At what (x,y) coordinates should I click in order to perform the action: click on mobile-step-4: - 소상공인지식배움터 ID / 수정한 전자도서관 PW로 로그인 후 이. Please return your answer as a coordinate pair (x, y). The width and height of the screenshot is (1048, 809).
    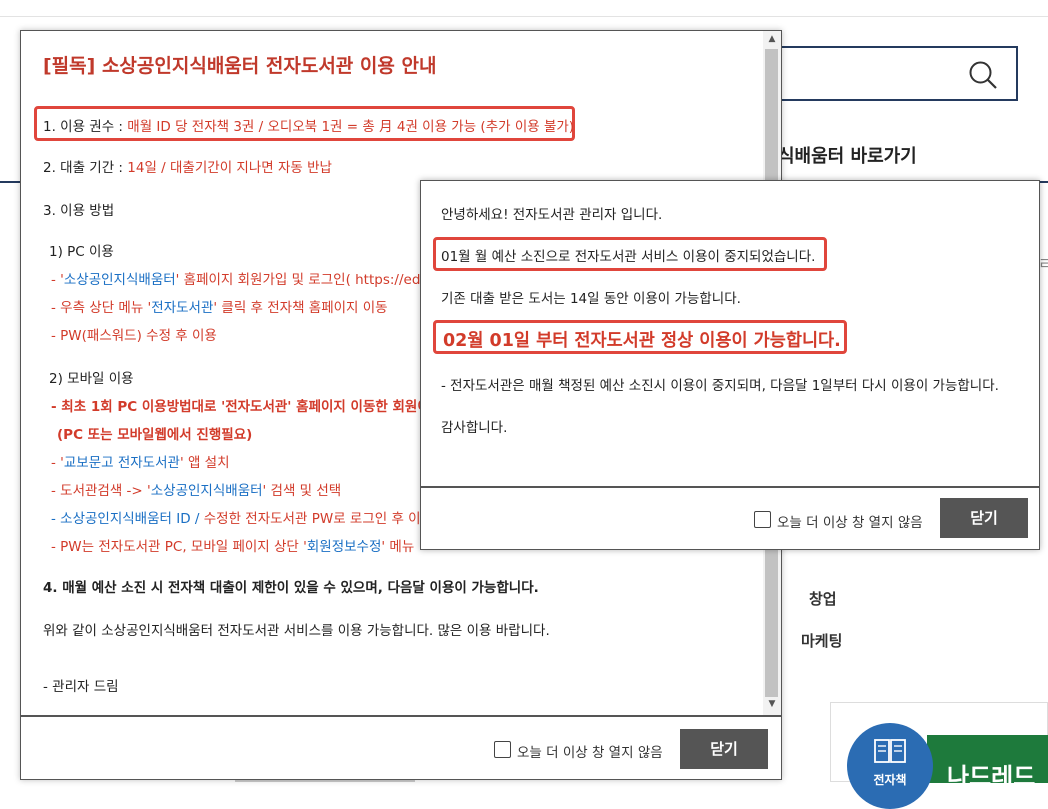
    Looking at the image, I should click on (236, 519).